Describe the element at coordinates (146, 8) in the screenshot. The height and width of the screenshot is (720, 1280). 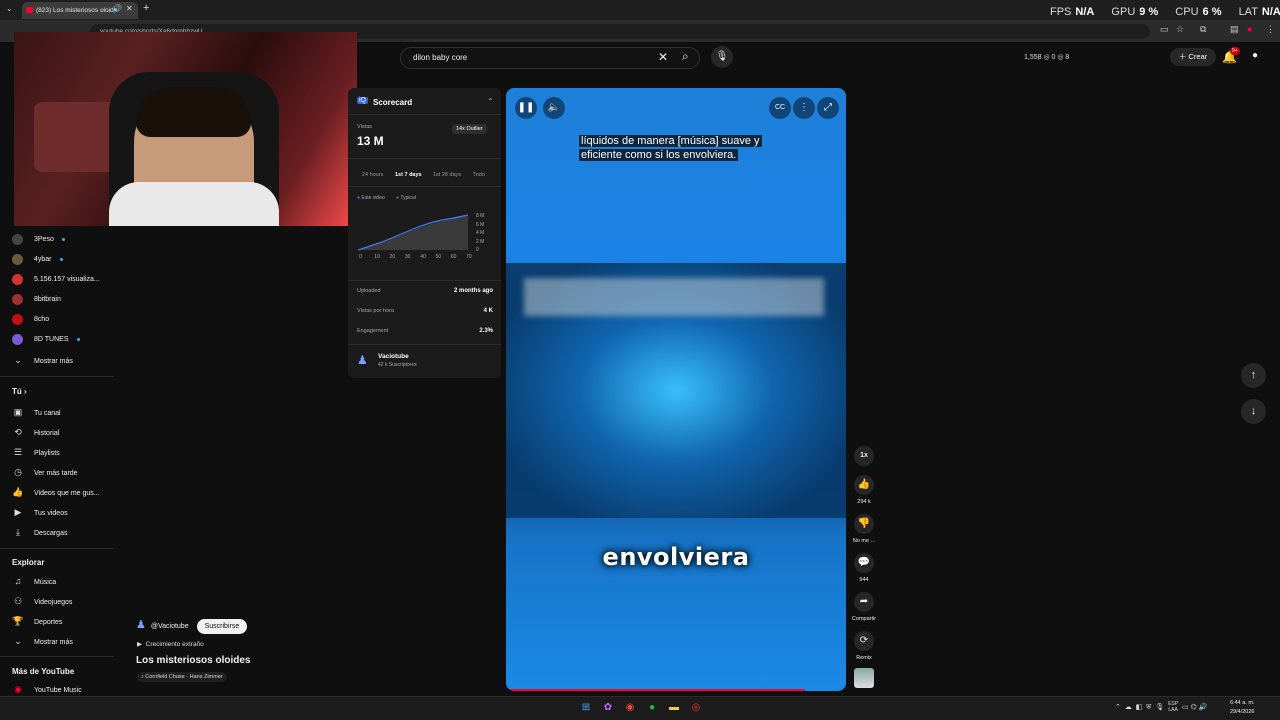
I see `new-tab-icon: +` at that location.